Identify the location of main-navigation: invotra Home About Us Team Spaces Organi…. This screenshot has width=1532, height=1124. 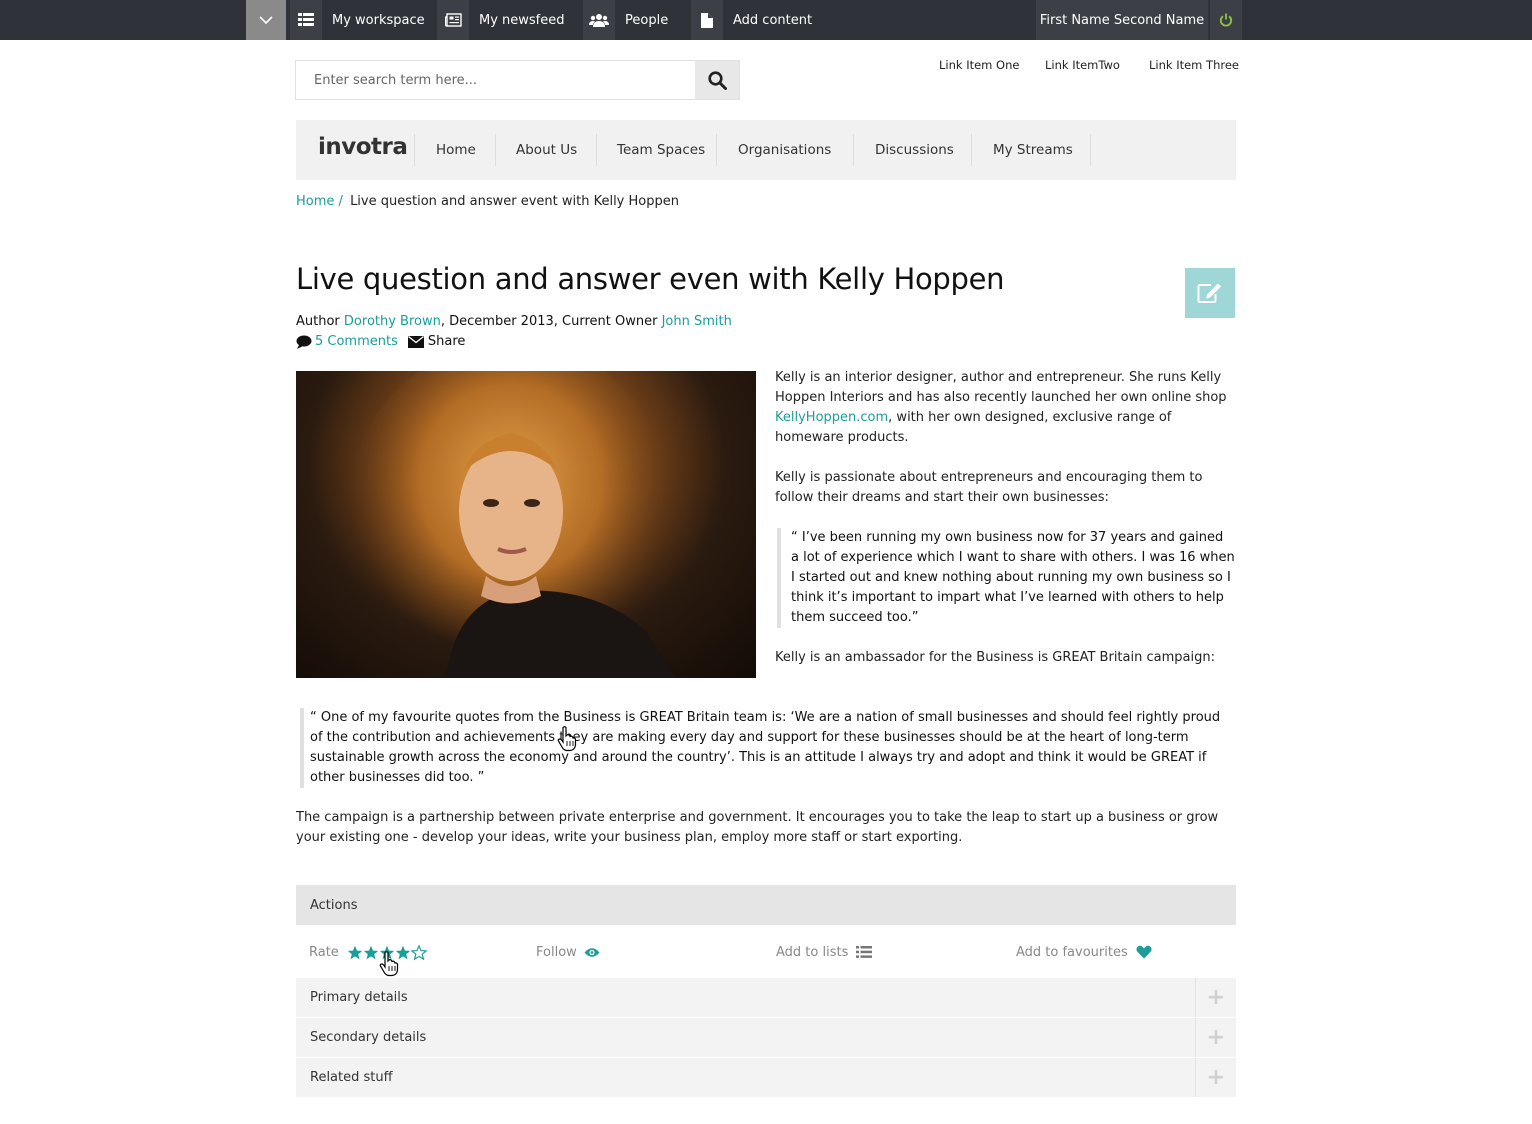
(766, 150).